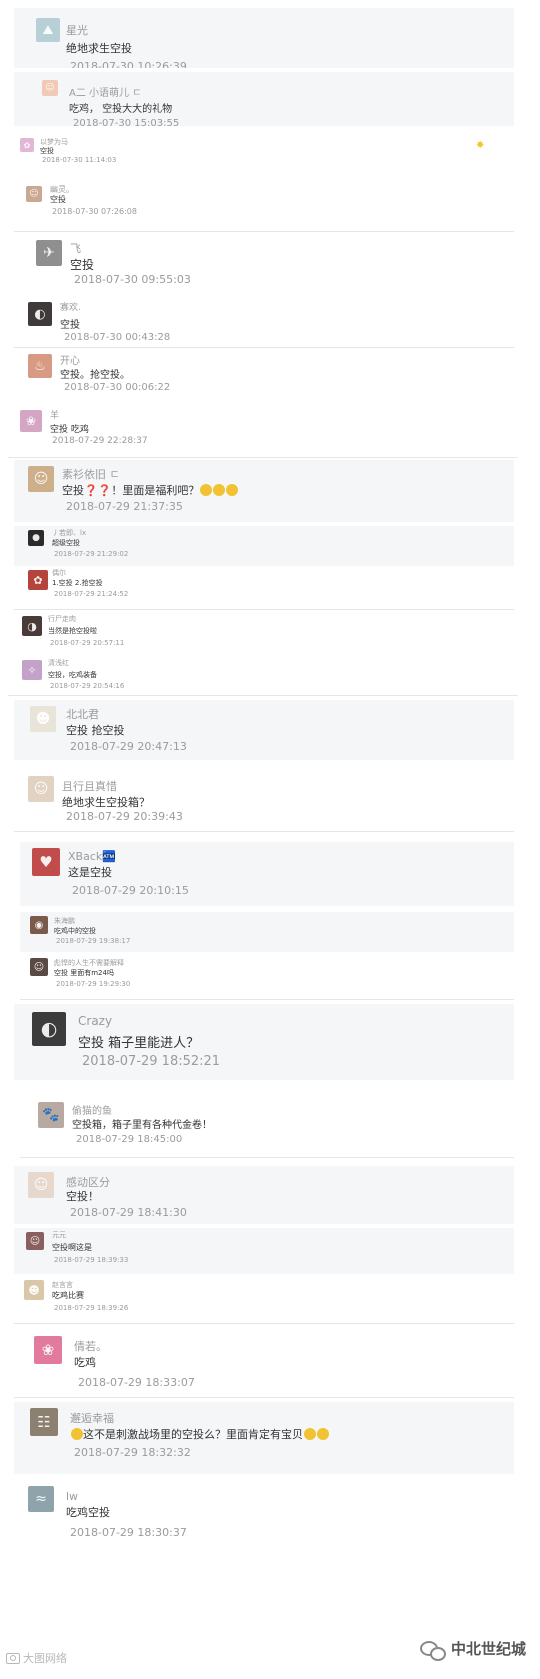 This screenshot has width=540, height=1679. I want to click on commenter-name: A二 小语萌儿 ㄷ, so click(105, 91).